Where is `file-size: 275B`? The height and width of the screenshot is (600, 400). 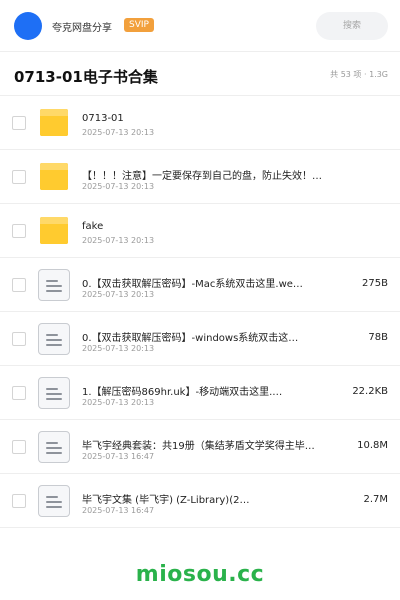 file-size: 275B is located at coordinates (375, 283).